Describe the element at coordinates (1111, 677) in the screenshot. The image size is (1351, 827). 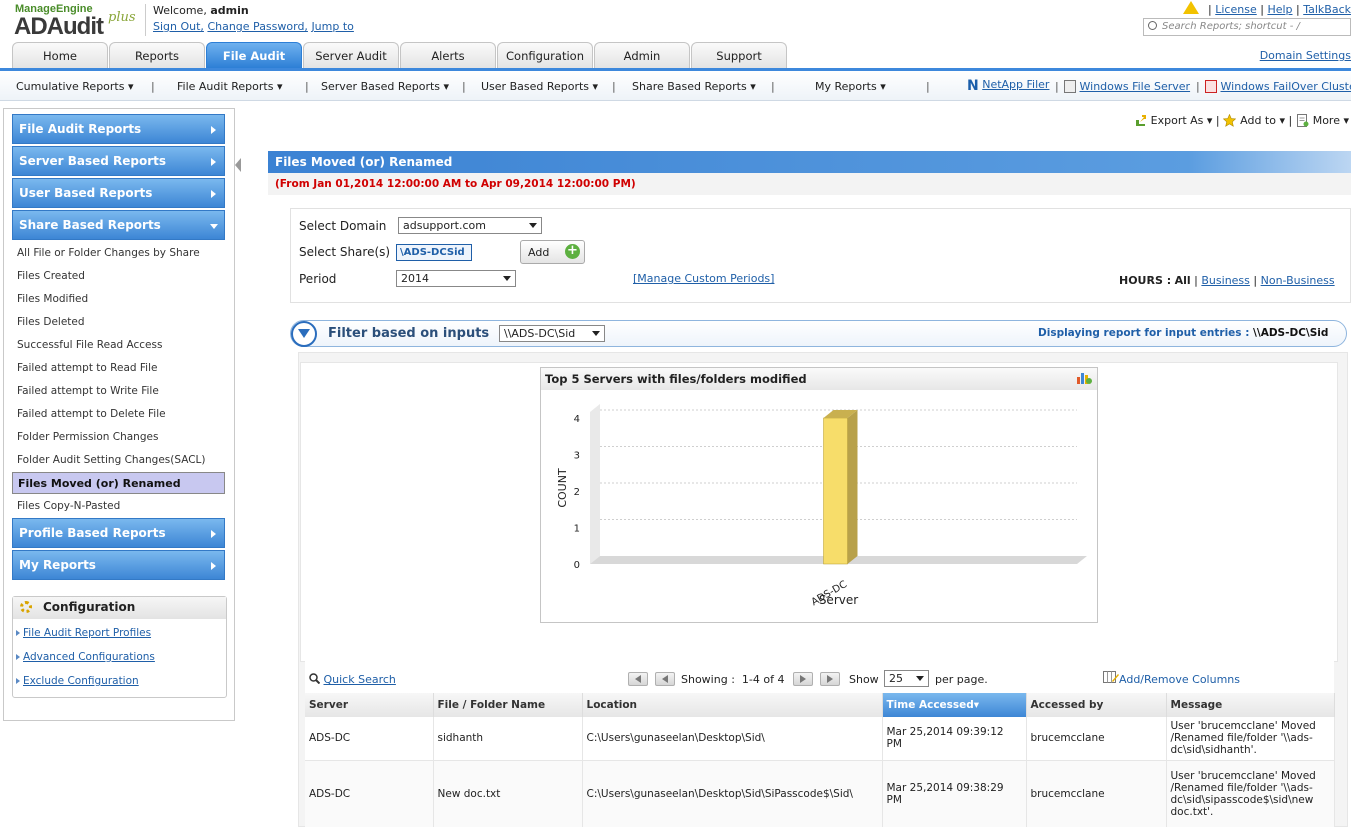
I see `edit-columns-icon` at that location.